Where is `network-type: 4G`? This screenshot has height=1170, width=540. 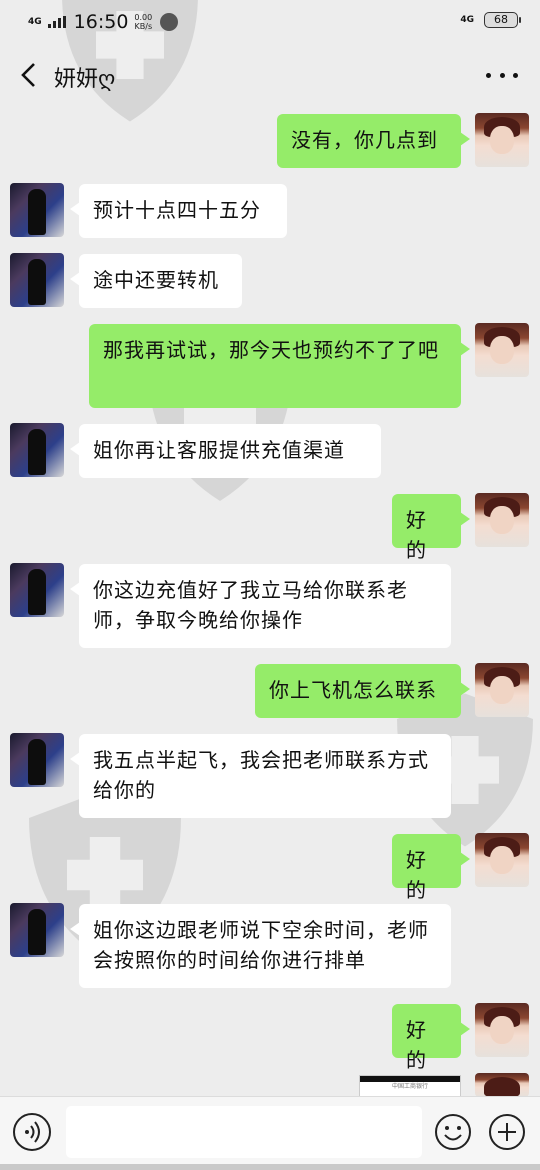 network-type: 4G is located at coordinates (35, 21).